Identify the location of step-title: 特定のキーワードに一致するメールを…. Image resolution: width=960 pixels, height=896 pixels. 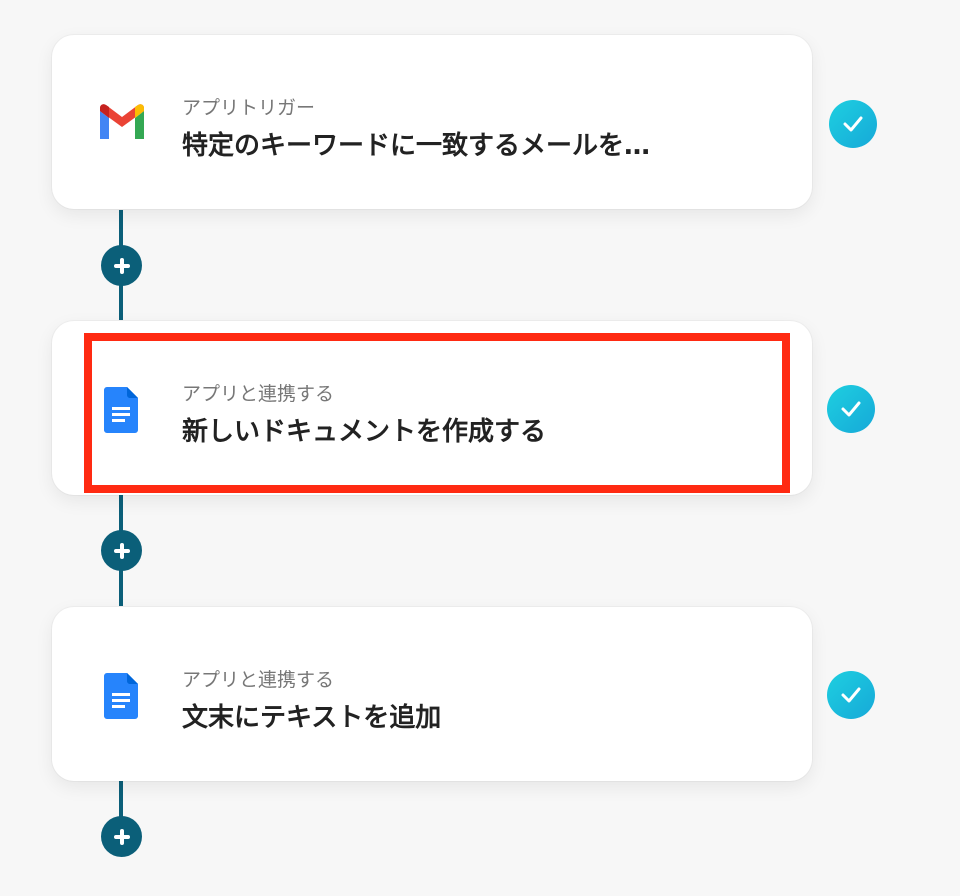
(416, 146).